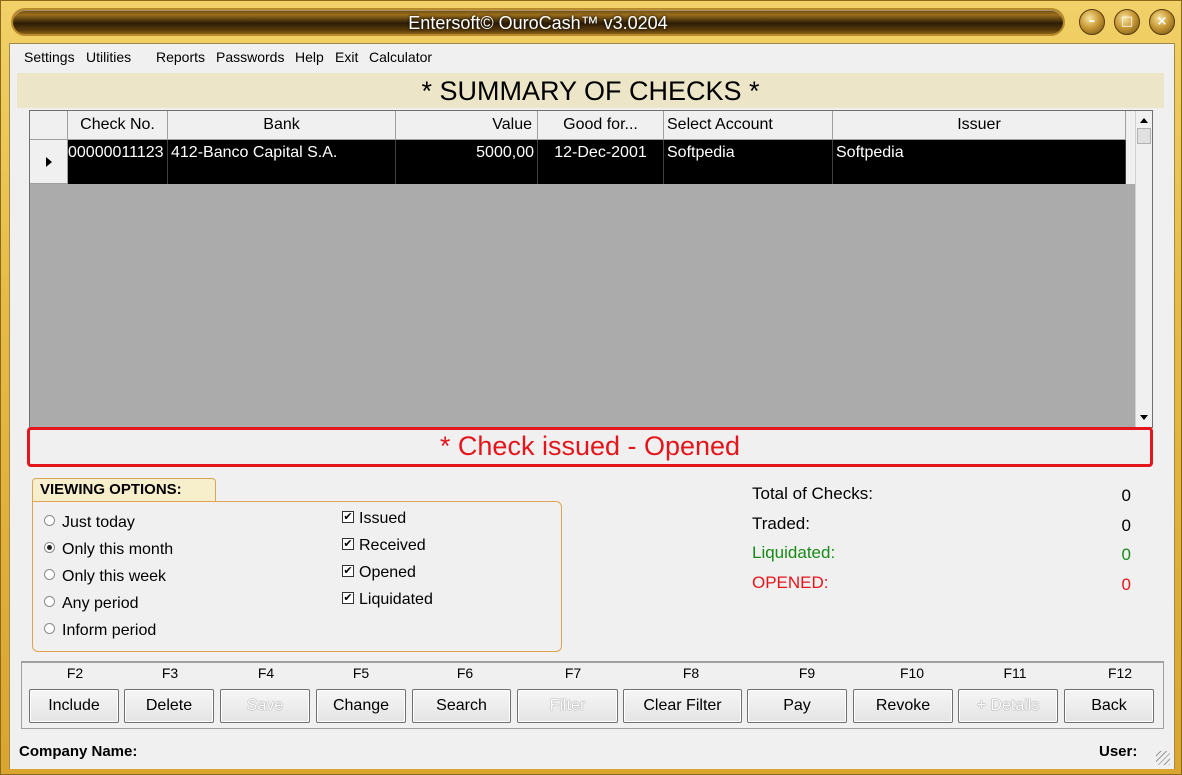 The width and height of the screenshot is (1182, 775). What do you see at coordinates (748, 162) in the screenshot?
I see `cell-account: Softpedia` at bounding box center [748, 162].